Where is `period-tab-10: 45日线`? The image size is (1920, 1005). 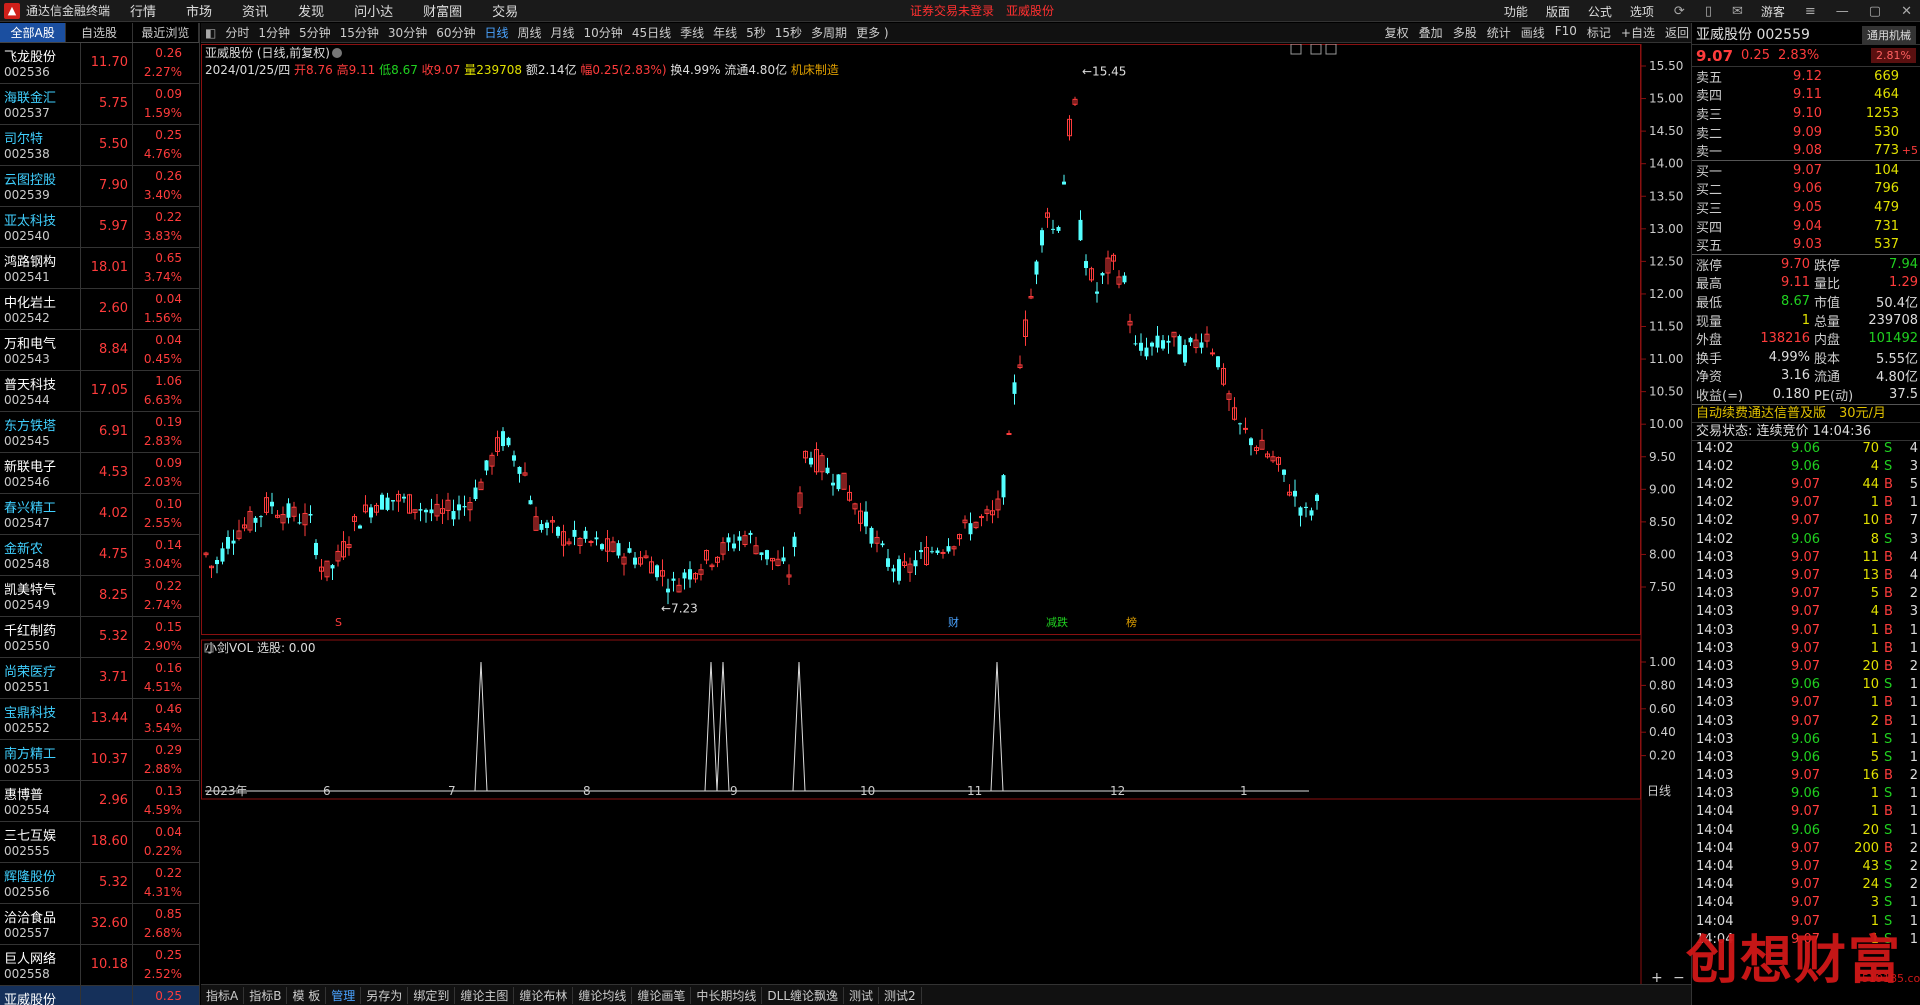
period-tab-10: 45日线 is located at coordinates (651, 32).